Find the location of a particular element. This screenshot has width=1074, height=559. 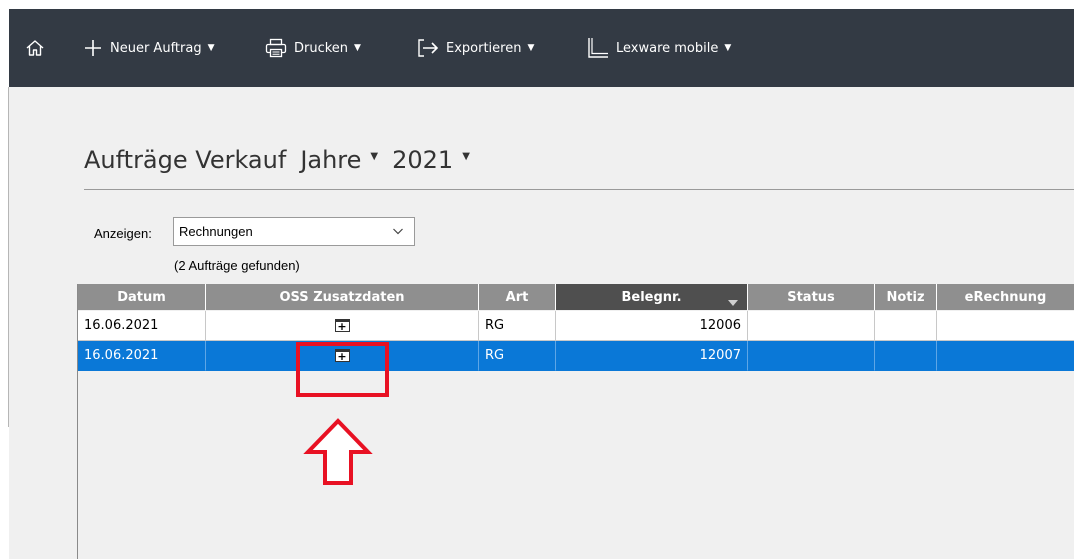

new-order-menu: Neuer Auftrag ▼ is located at coordinates (149, 48).